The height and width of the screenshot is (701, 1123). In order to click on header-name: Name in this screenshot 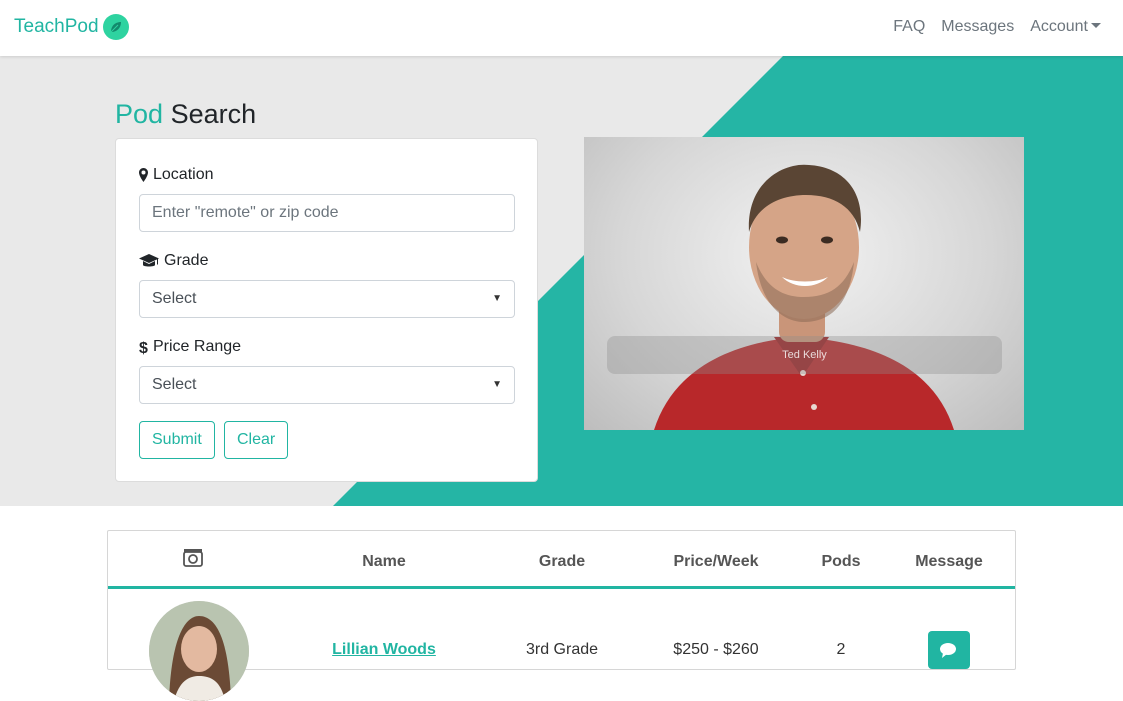, I will do `click(384, 562)`.